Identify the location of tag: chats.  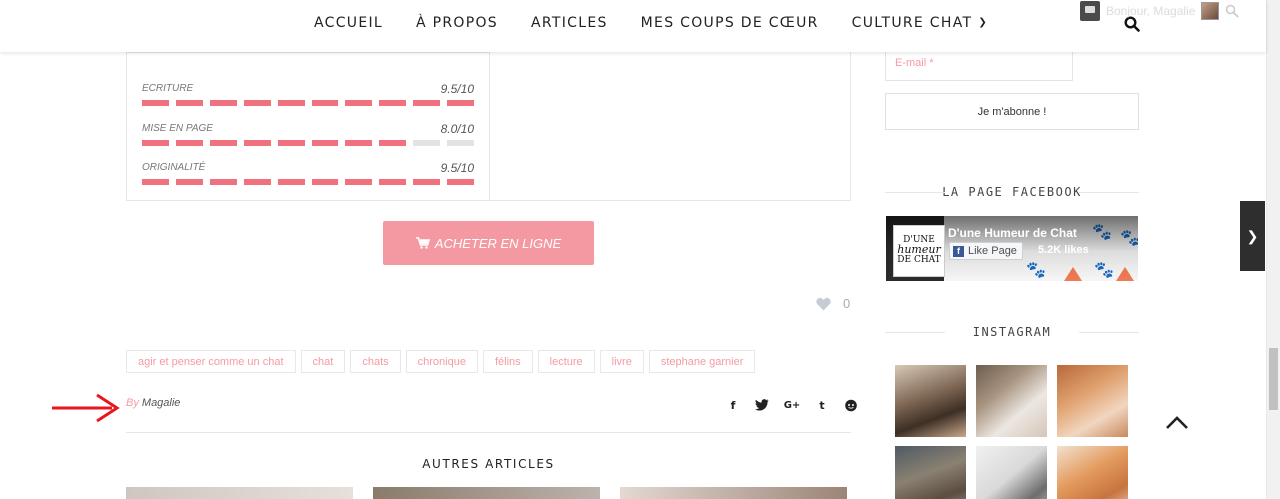
(375, 361).